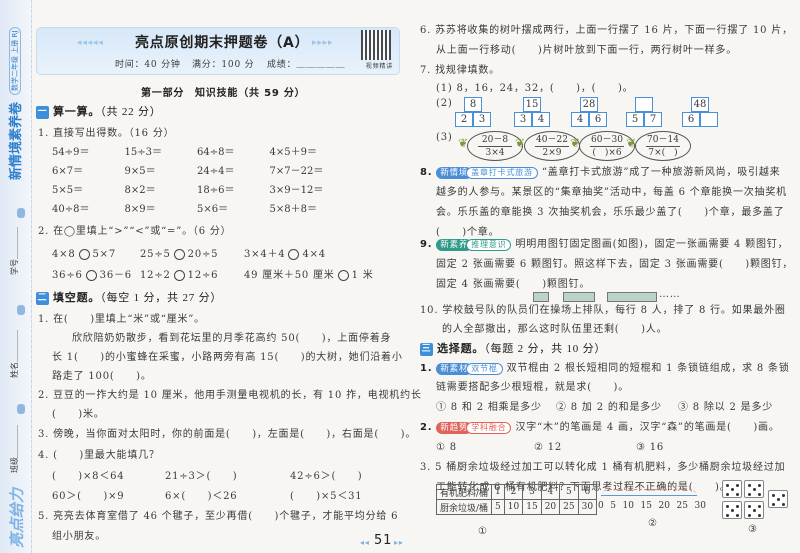 The width and height of the screenshot is (800, 553). What do you see at coordinates (306, 191) in the screenshot?
I see `calc-item: 3×9－12＝` at bounding box center [306, 191].